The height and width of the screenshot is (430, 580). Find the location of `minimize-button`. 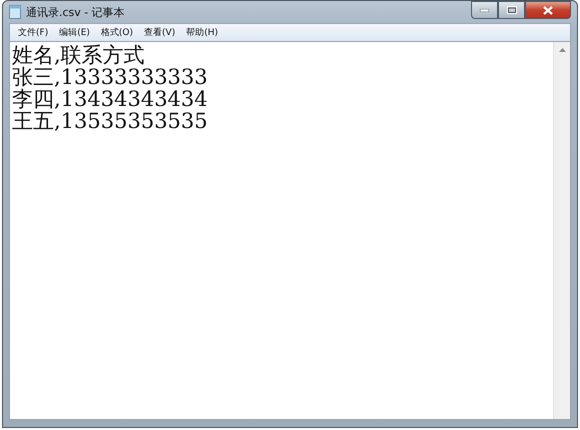

minimize-button is located at coordinates (484, 10).